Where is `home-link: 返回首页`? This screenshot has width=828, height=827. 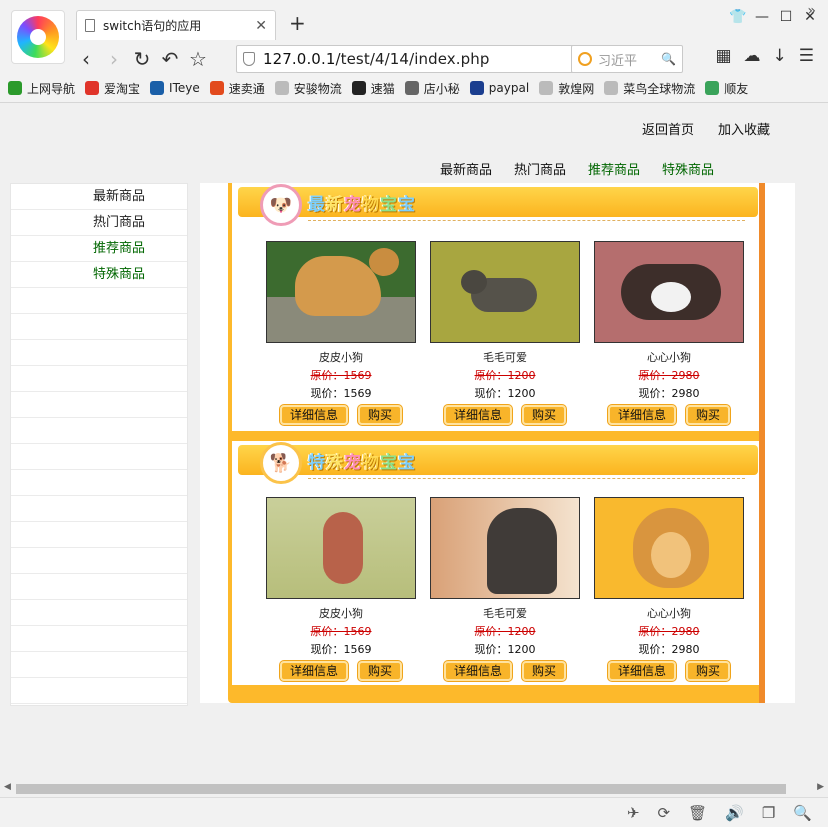
home-link: 返回首页 is located at coordinates (668, 128).